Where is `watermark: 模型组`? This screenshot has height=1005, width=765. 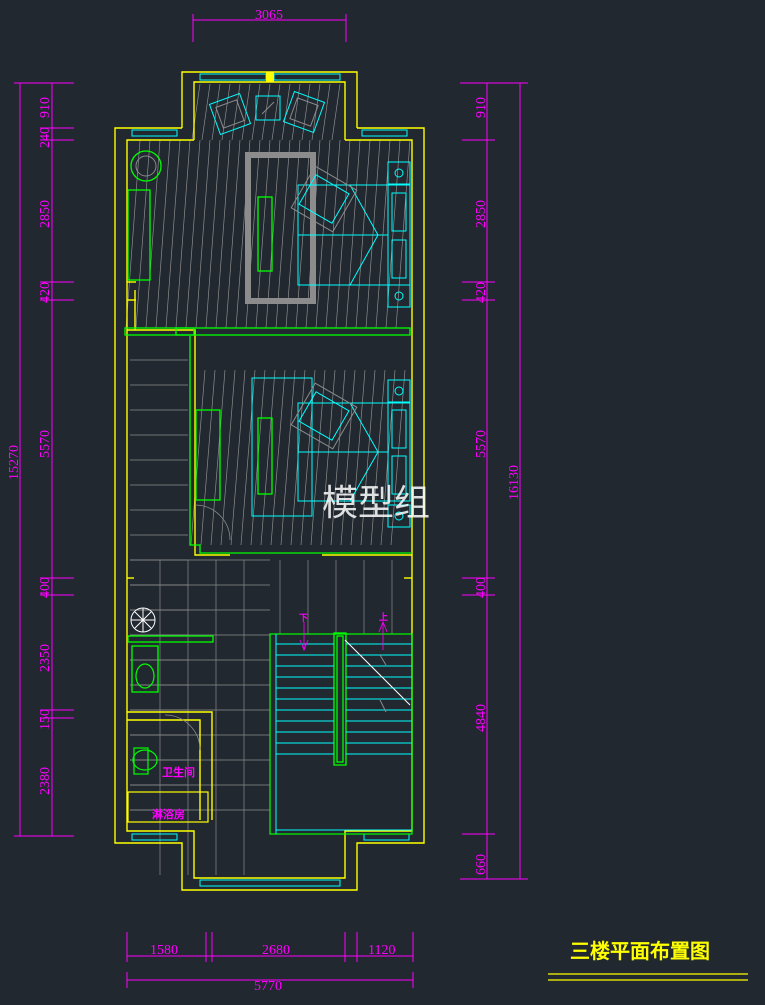 watermark: 模型组 is located at coordinates (376, 503).